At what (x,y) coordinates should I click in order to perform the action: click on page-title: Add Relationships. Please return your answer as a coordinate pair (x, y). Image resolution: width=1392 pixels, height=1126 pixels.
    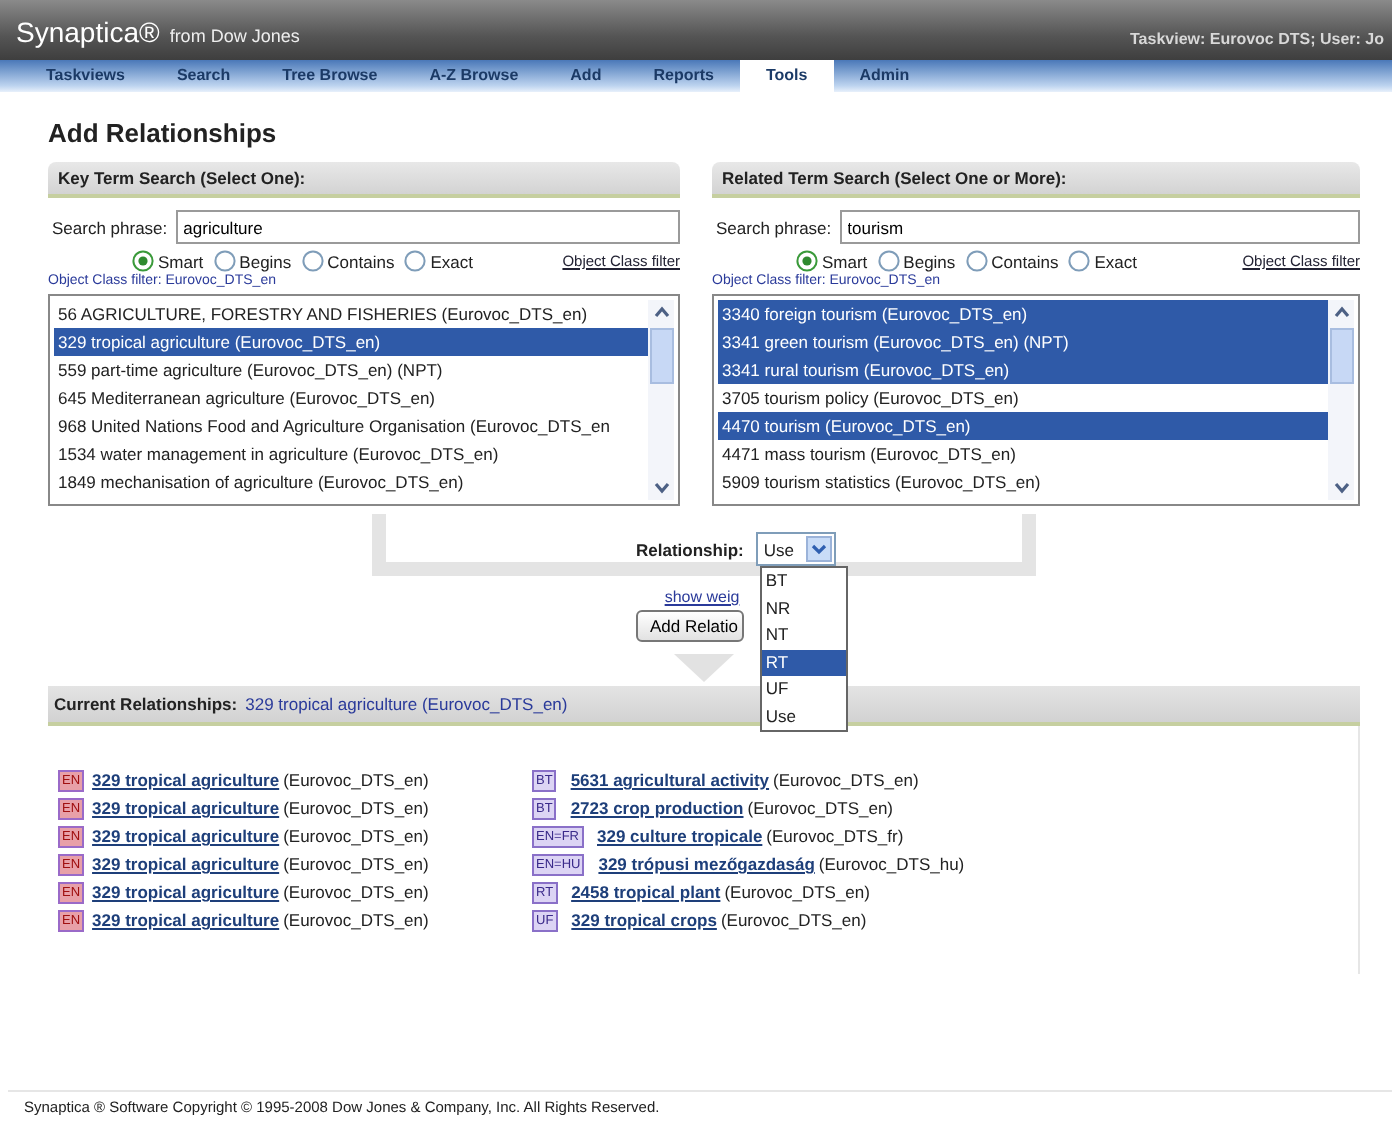
    Looking at the image, I should click on (163, 133).